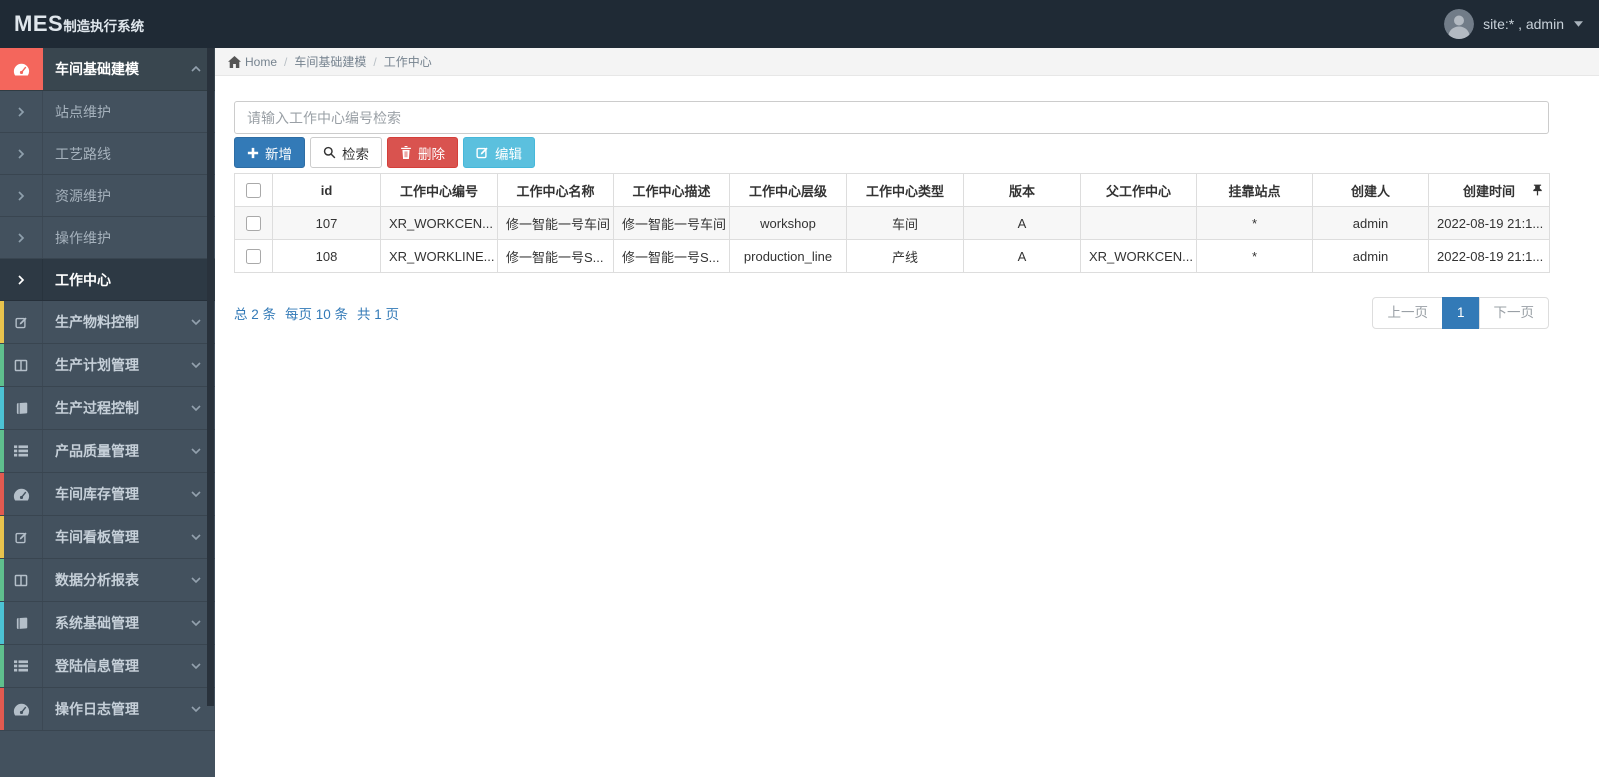 The height and width of the screenshot is (777, 1599). Describe the element at coordinates (107, 365) in the screenshot. I see `sidebar-item-plan-management: 生产计划管理` at that location.